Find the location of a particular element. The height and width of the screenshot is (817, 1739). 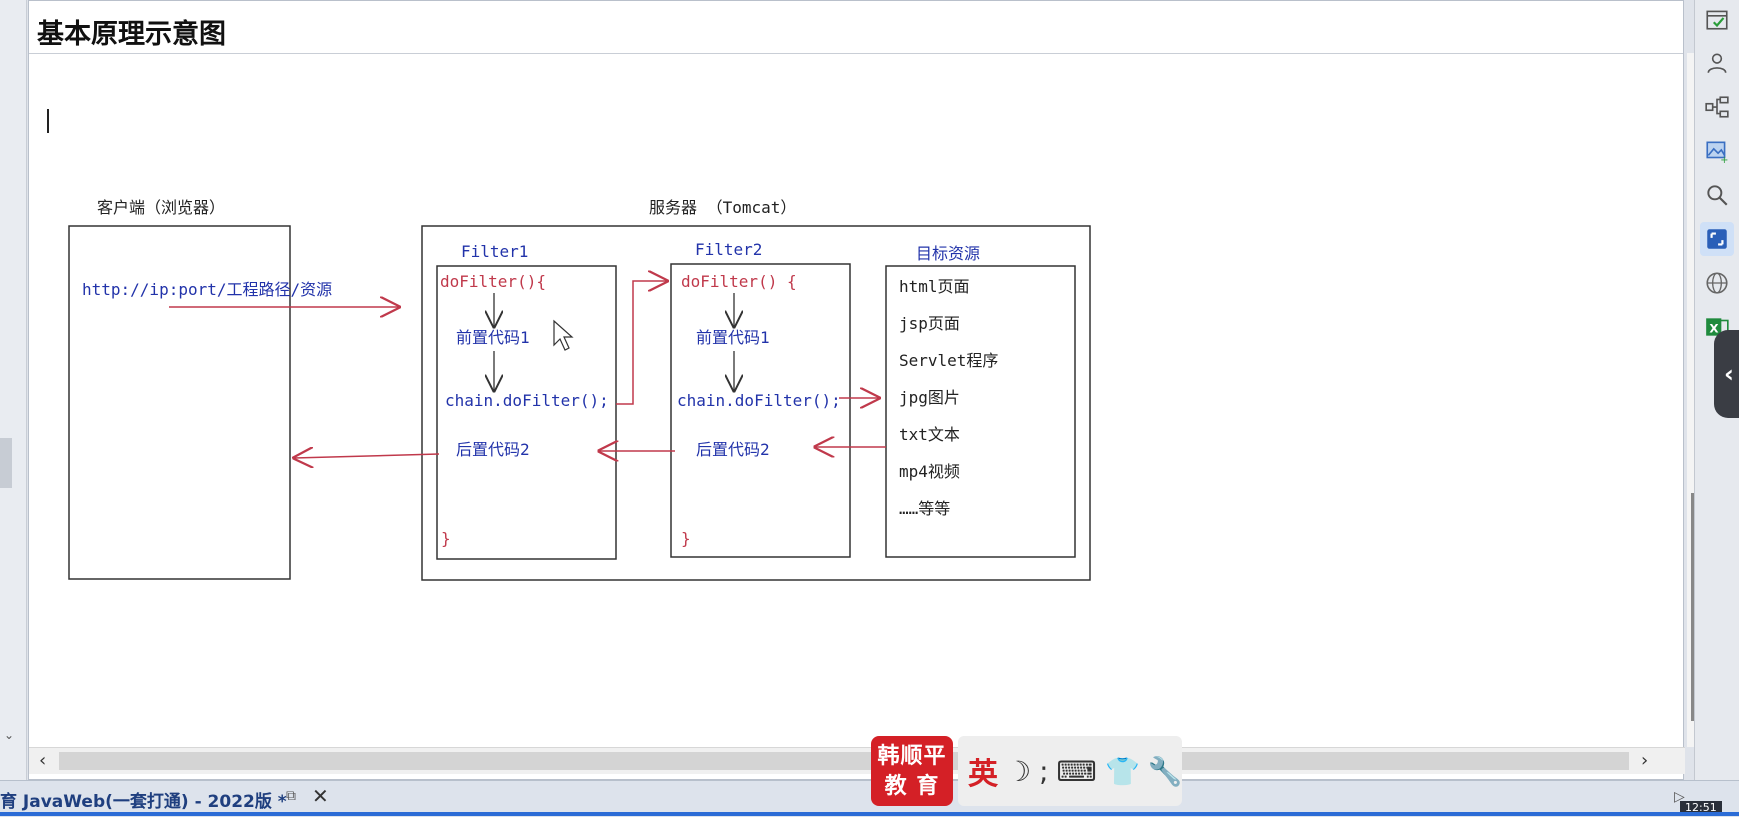

horizontal-scrollbar: ‹ › is located at coordinates (857, 760).